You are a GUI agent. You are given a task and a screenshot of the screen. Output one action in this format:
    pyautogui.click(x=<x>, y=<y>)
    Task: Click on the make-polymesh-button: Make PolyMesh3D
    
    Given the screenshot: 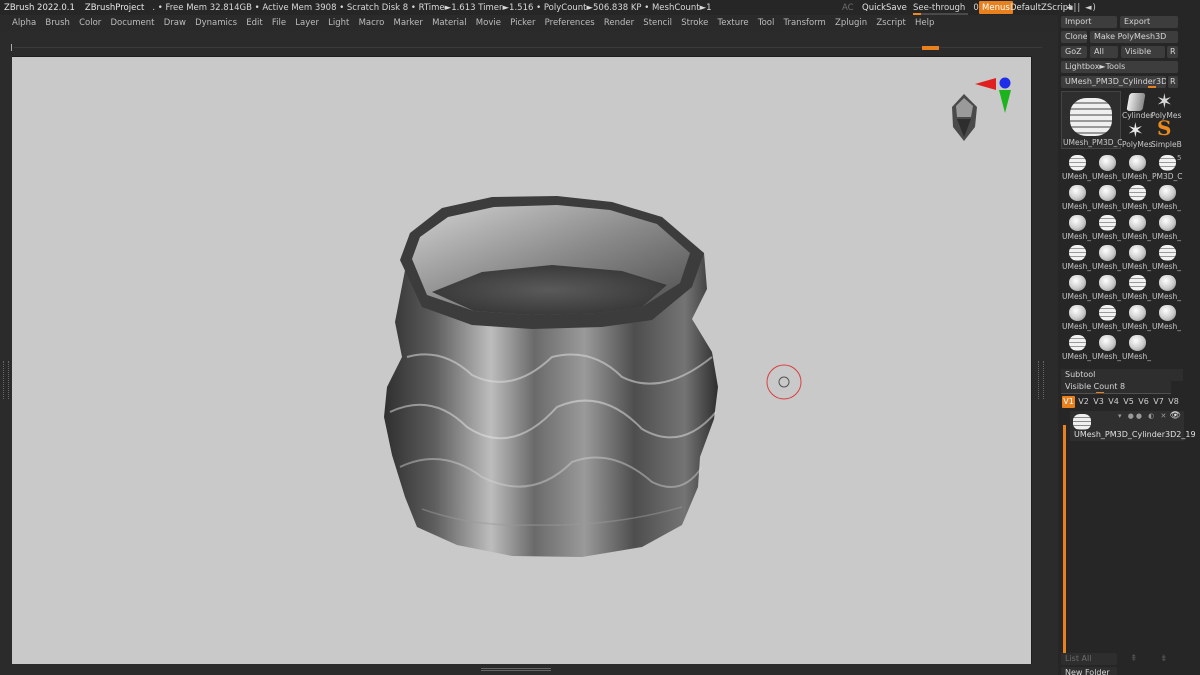 What is the action you would take?
    pyautogui.click(x=1134, y=37)
    